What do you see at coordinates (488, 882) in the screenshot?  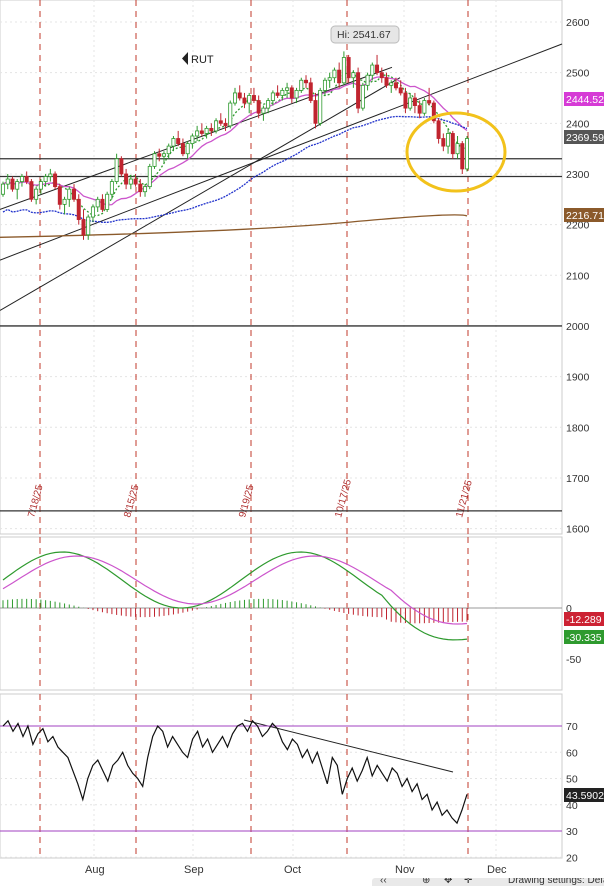 I see `drawing-toolbar: ‹‹ ⊕ ✥ ✛ Drawing settings: Default` at bounding box center [488, 882].